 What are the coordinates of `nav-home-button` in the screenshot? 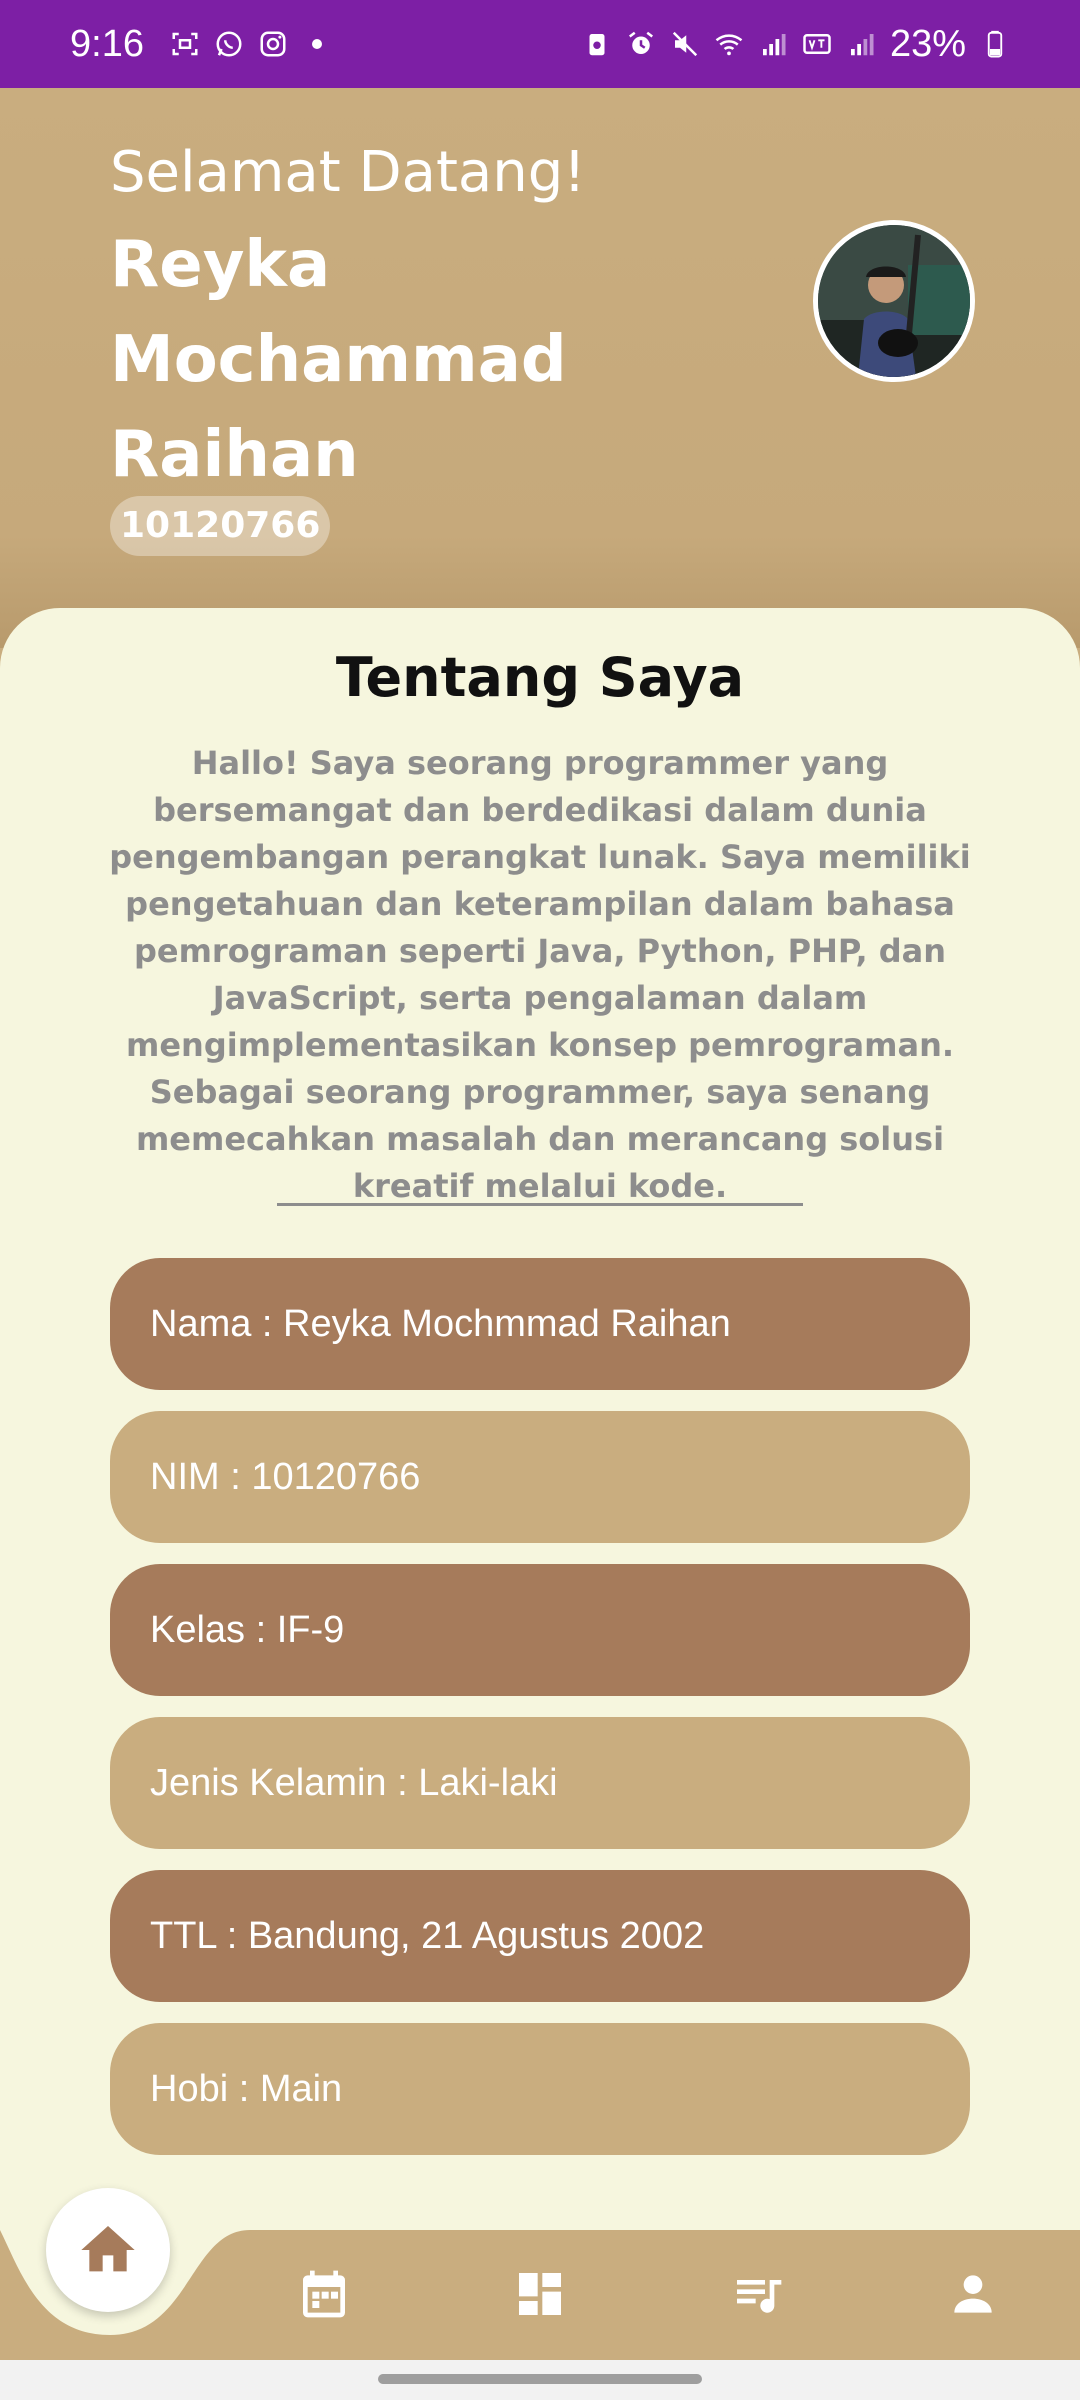 It's located at (108, 2250).